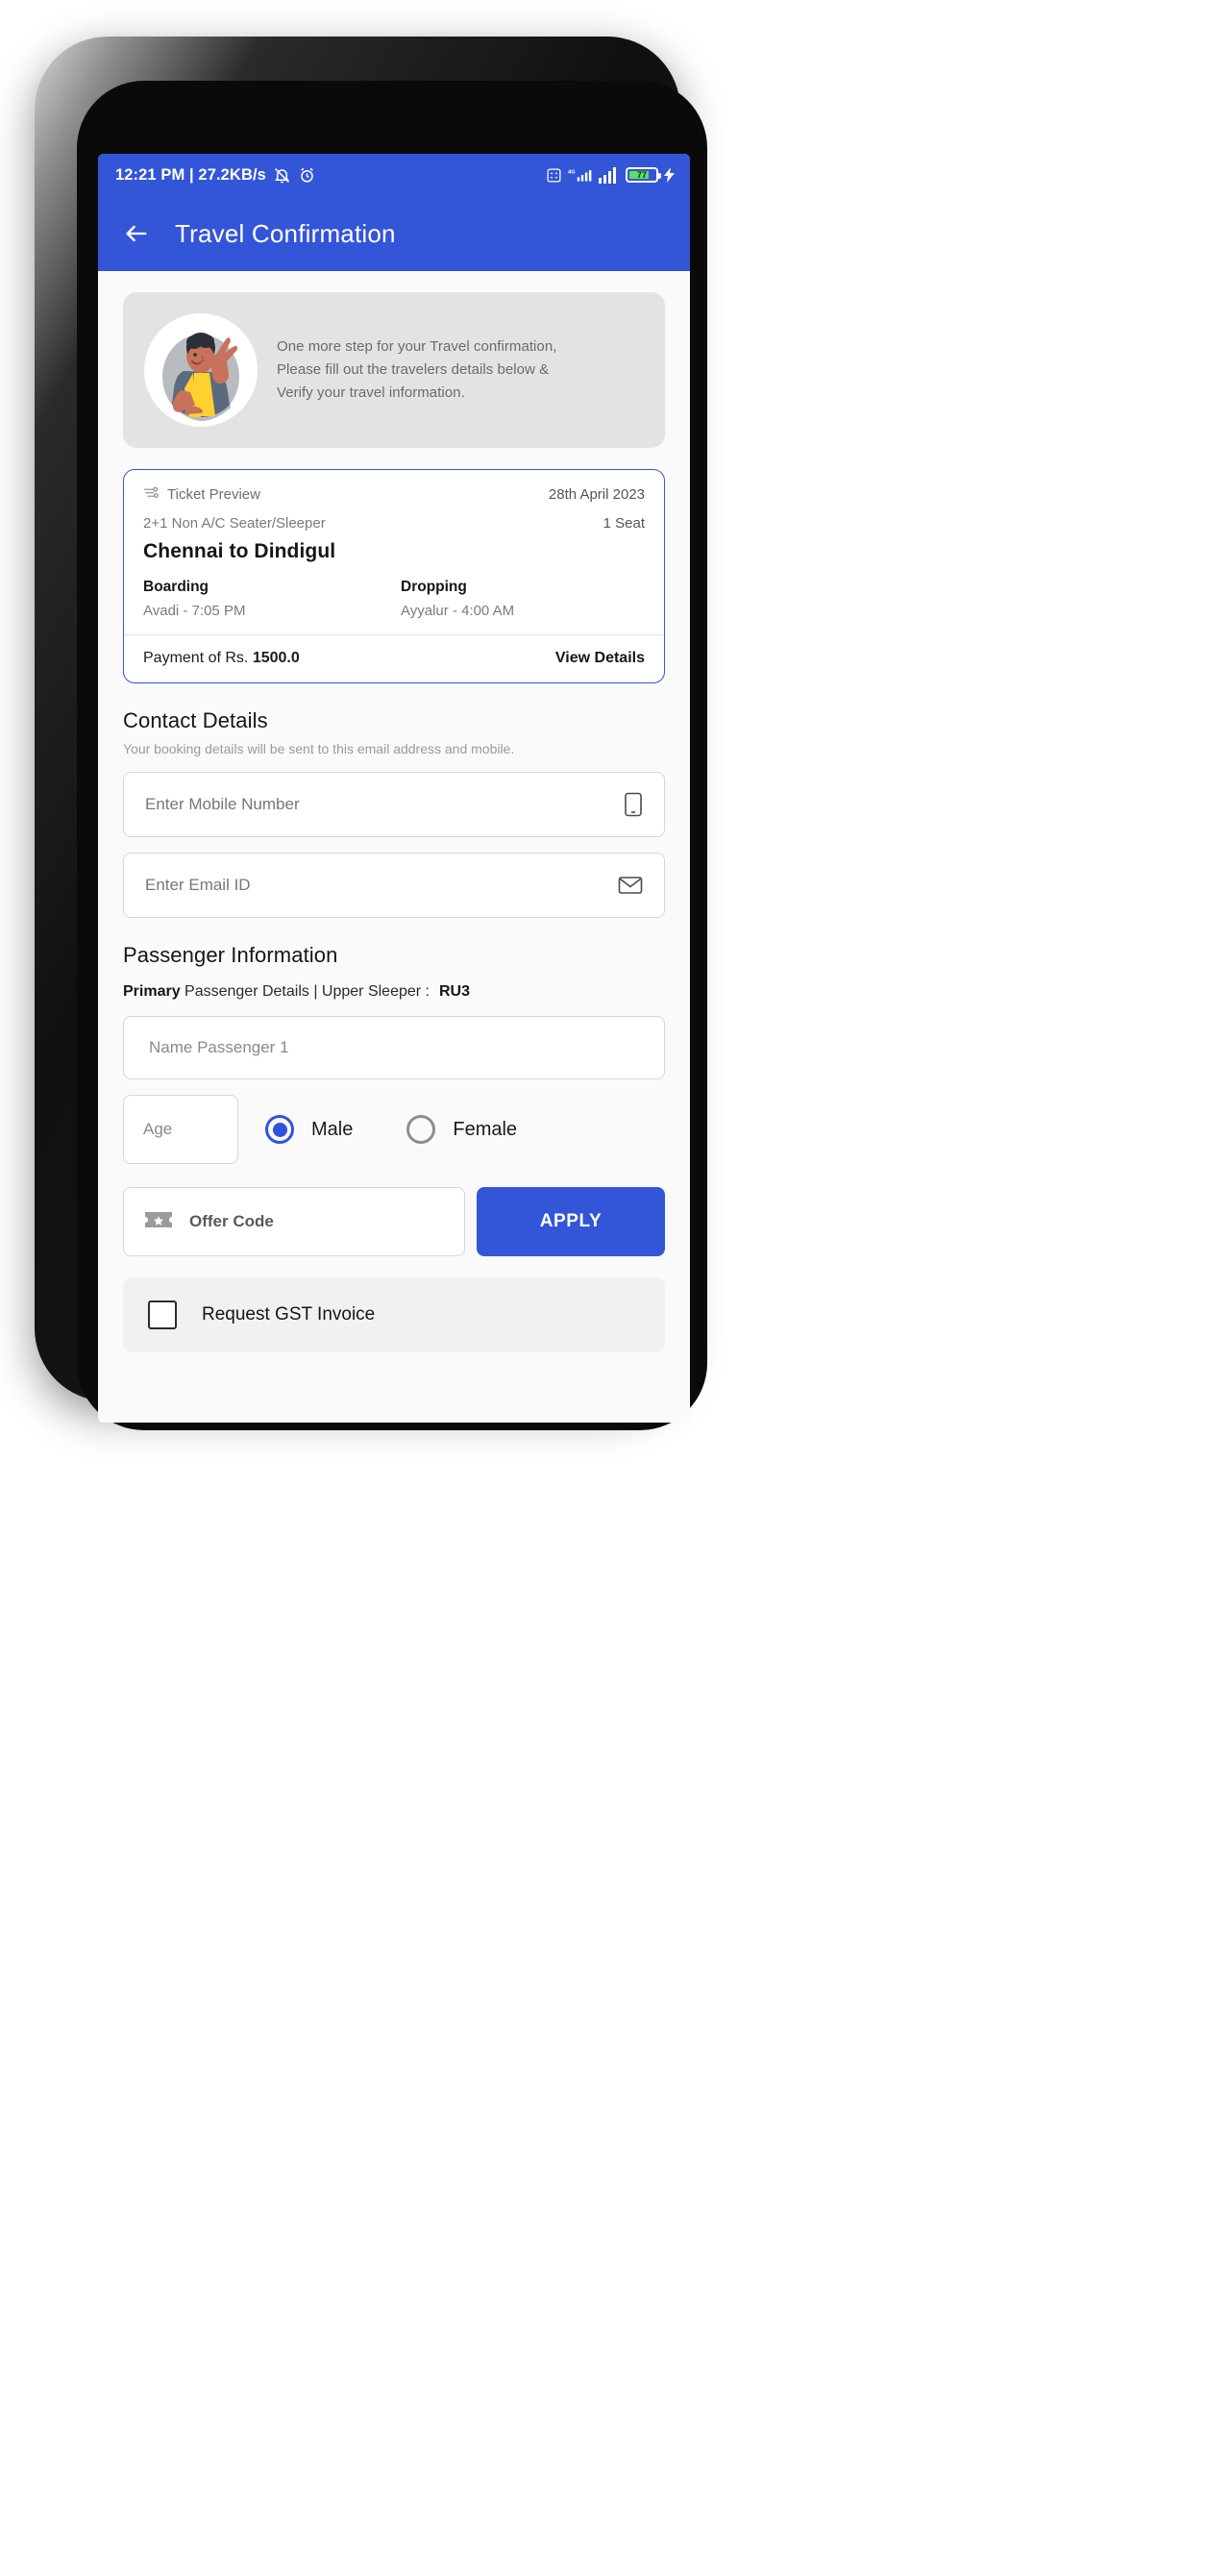 The width and height of the screenshot is (1230, 2576). I want to click on seat-number: RU3, so click(455, 991).